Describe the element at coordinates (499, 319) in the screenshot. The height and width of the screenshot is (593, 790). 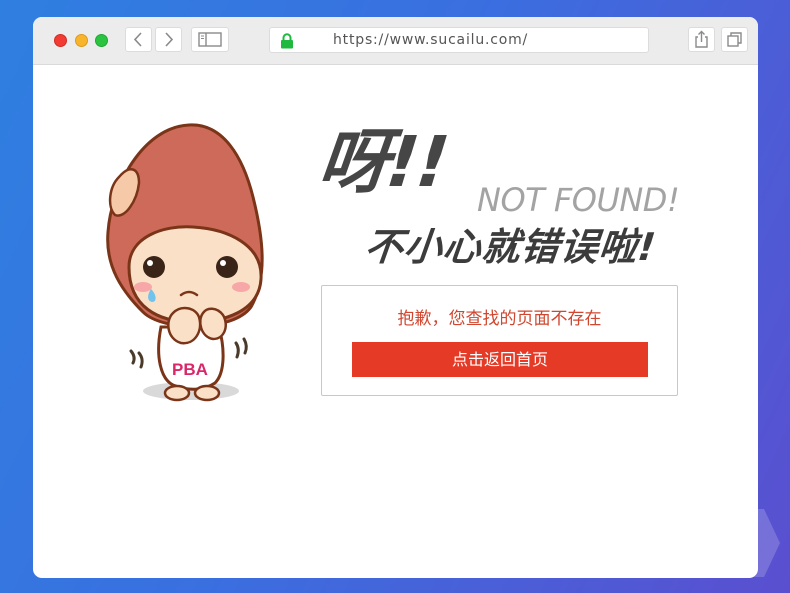
I see `error-message: 抱歉，您查找的页面不存在` at that location.